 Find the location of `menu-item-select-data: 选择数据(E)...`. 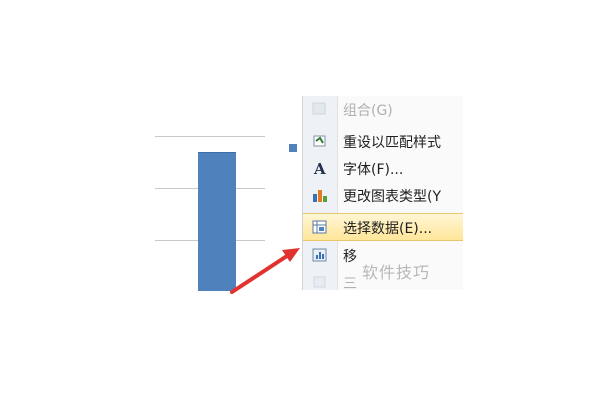

menu-item-select-data: 选择数据(E)... is located at coordinates (383, 227).